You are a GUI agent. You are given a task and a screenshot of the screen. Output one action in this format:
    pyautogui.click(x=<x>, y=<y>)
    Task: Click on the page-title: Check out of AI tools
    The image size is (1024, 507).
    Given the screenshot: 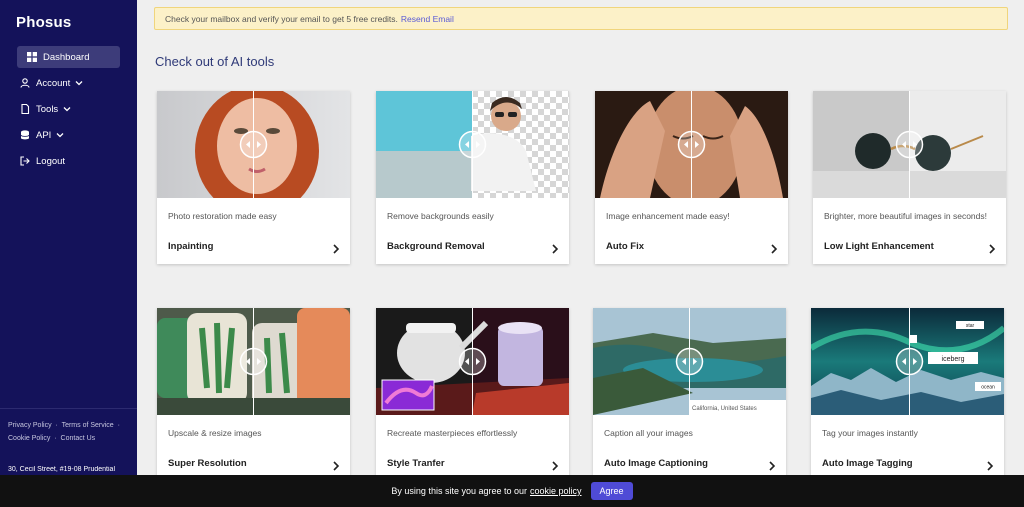 What is the action you would take?
    pyautogui.click(x=215, y=61)
    